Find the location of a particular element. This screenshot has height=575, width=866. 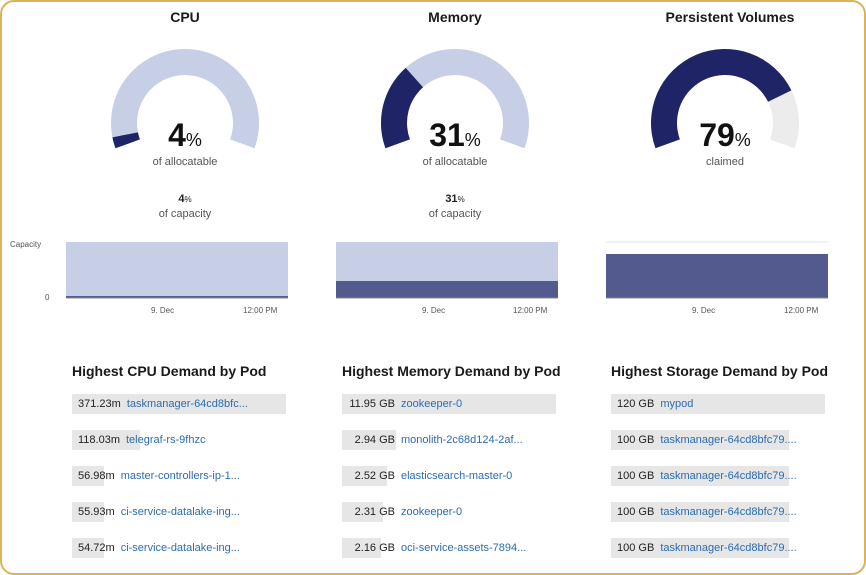

pv-title: Persistent Volumes is located at coordinates (730, 17).